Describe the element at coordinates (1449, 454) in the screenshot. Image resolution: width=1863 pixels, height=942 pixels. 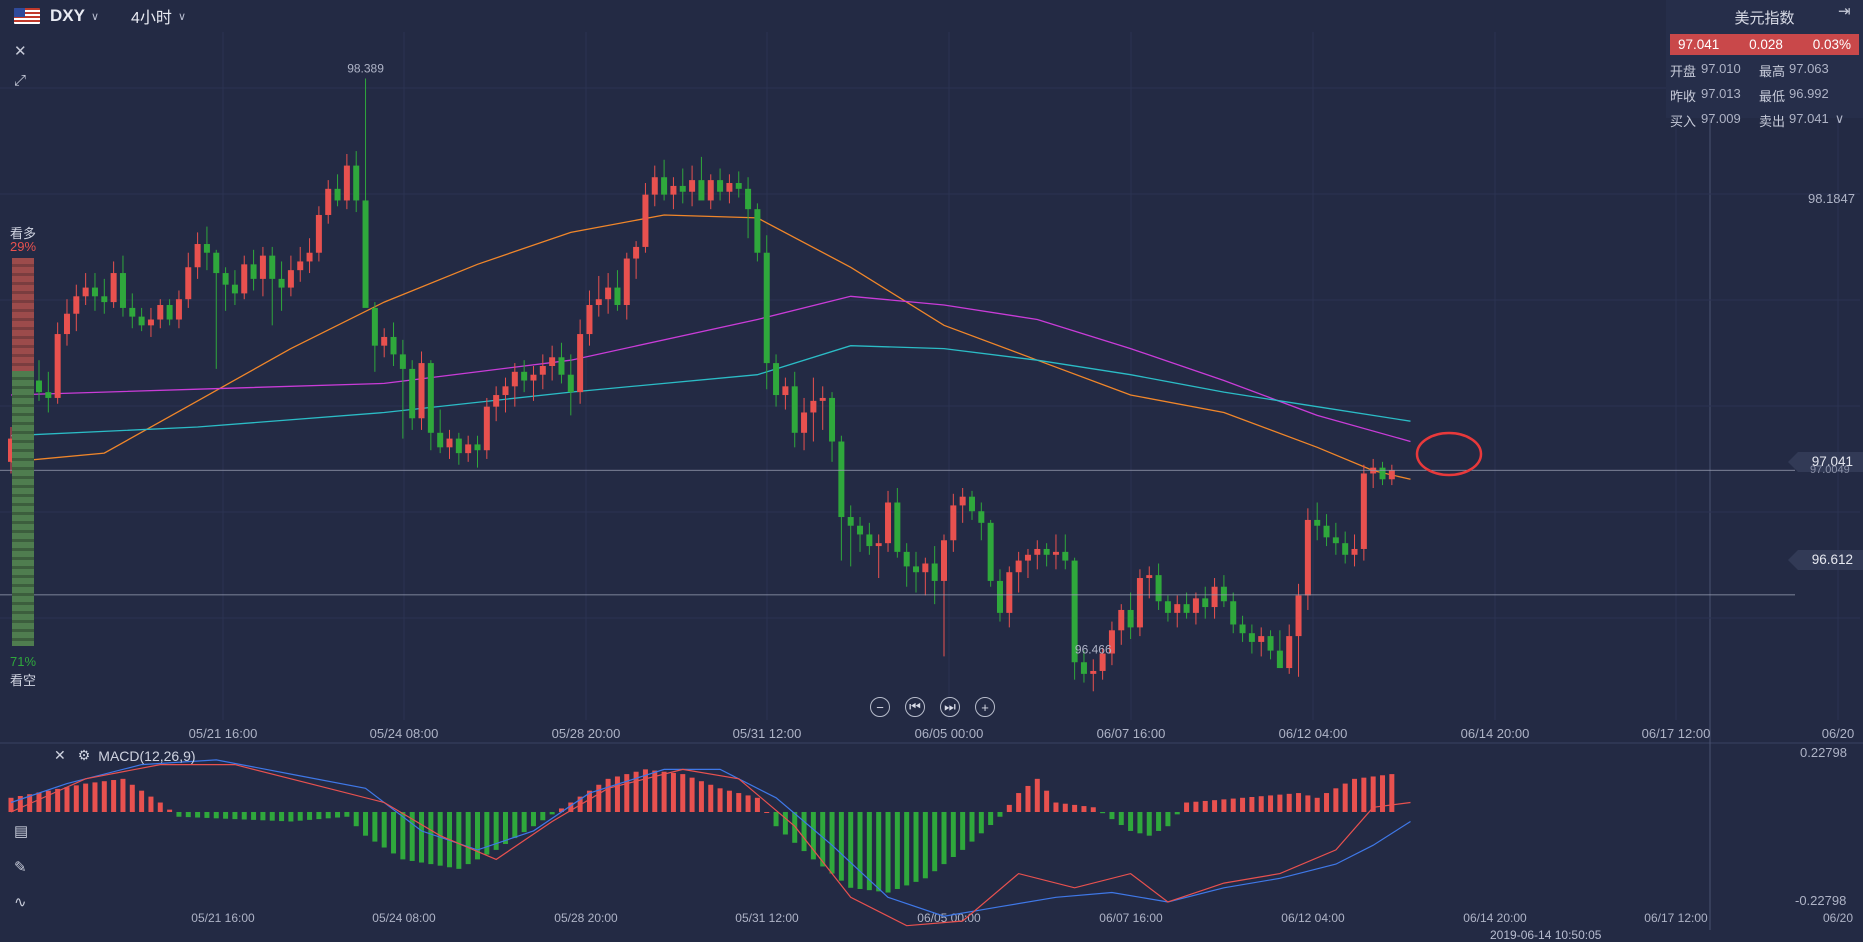
I see `highlight-circle` at that location.